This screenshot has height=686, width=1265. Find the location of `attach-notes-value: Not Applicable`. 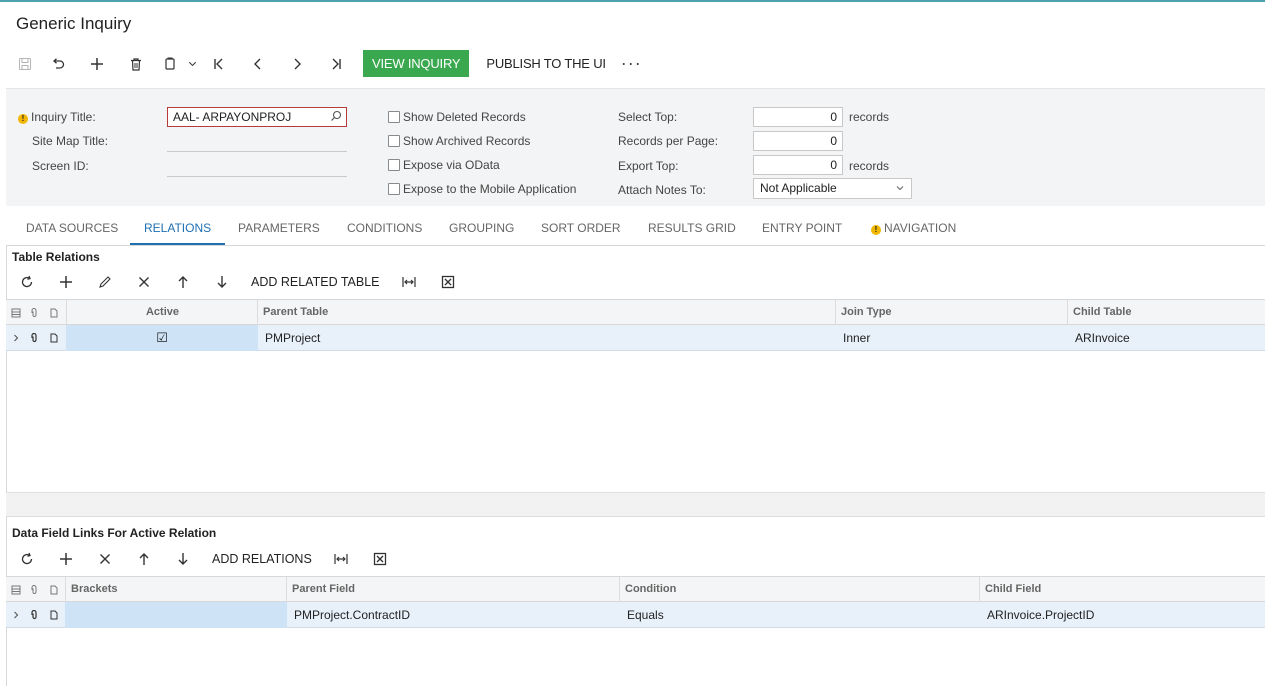

attach-notes-value: Not Applicable is located at coordinates (798, 188).